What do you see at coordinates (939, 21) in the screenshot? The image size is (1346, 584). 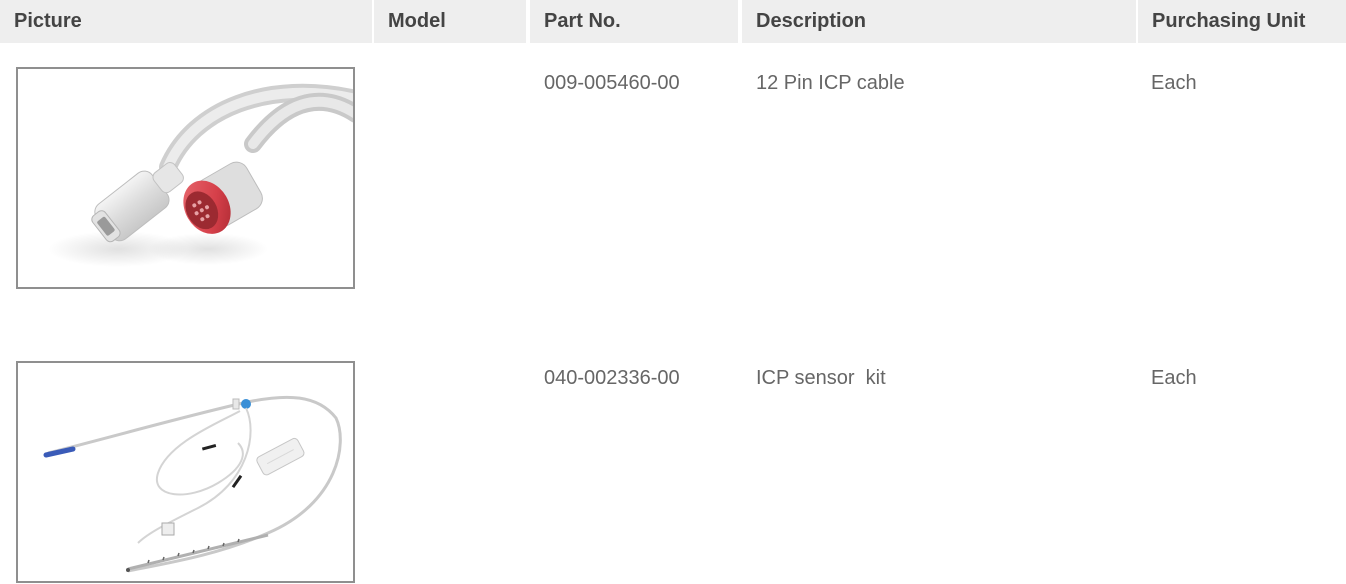 I see `header-description: Description` at bounding box center [939, 21].